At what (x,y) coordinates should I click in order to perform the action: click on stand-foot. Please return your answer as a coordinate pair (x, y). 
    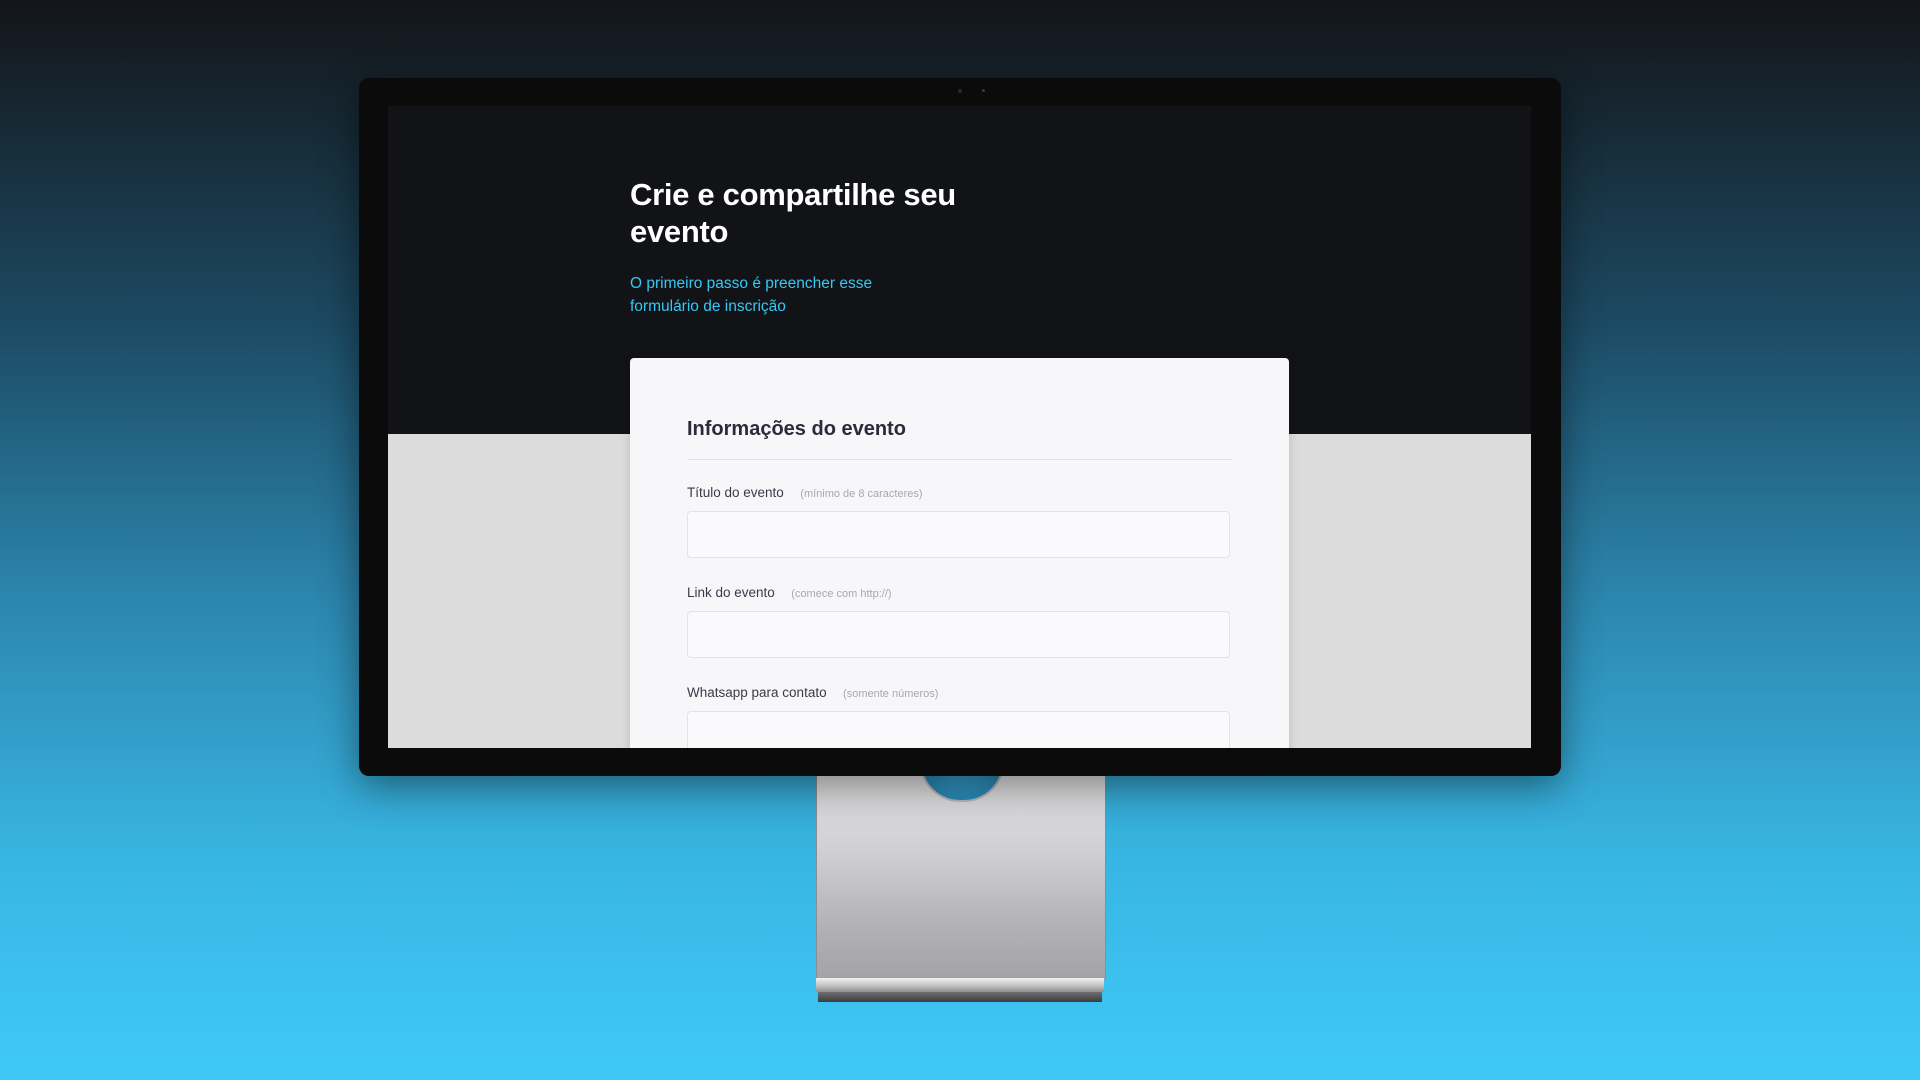
    Looking at the image, I should click on (960, 997).